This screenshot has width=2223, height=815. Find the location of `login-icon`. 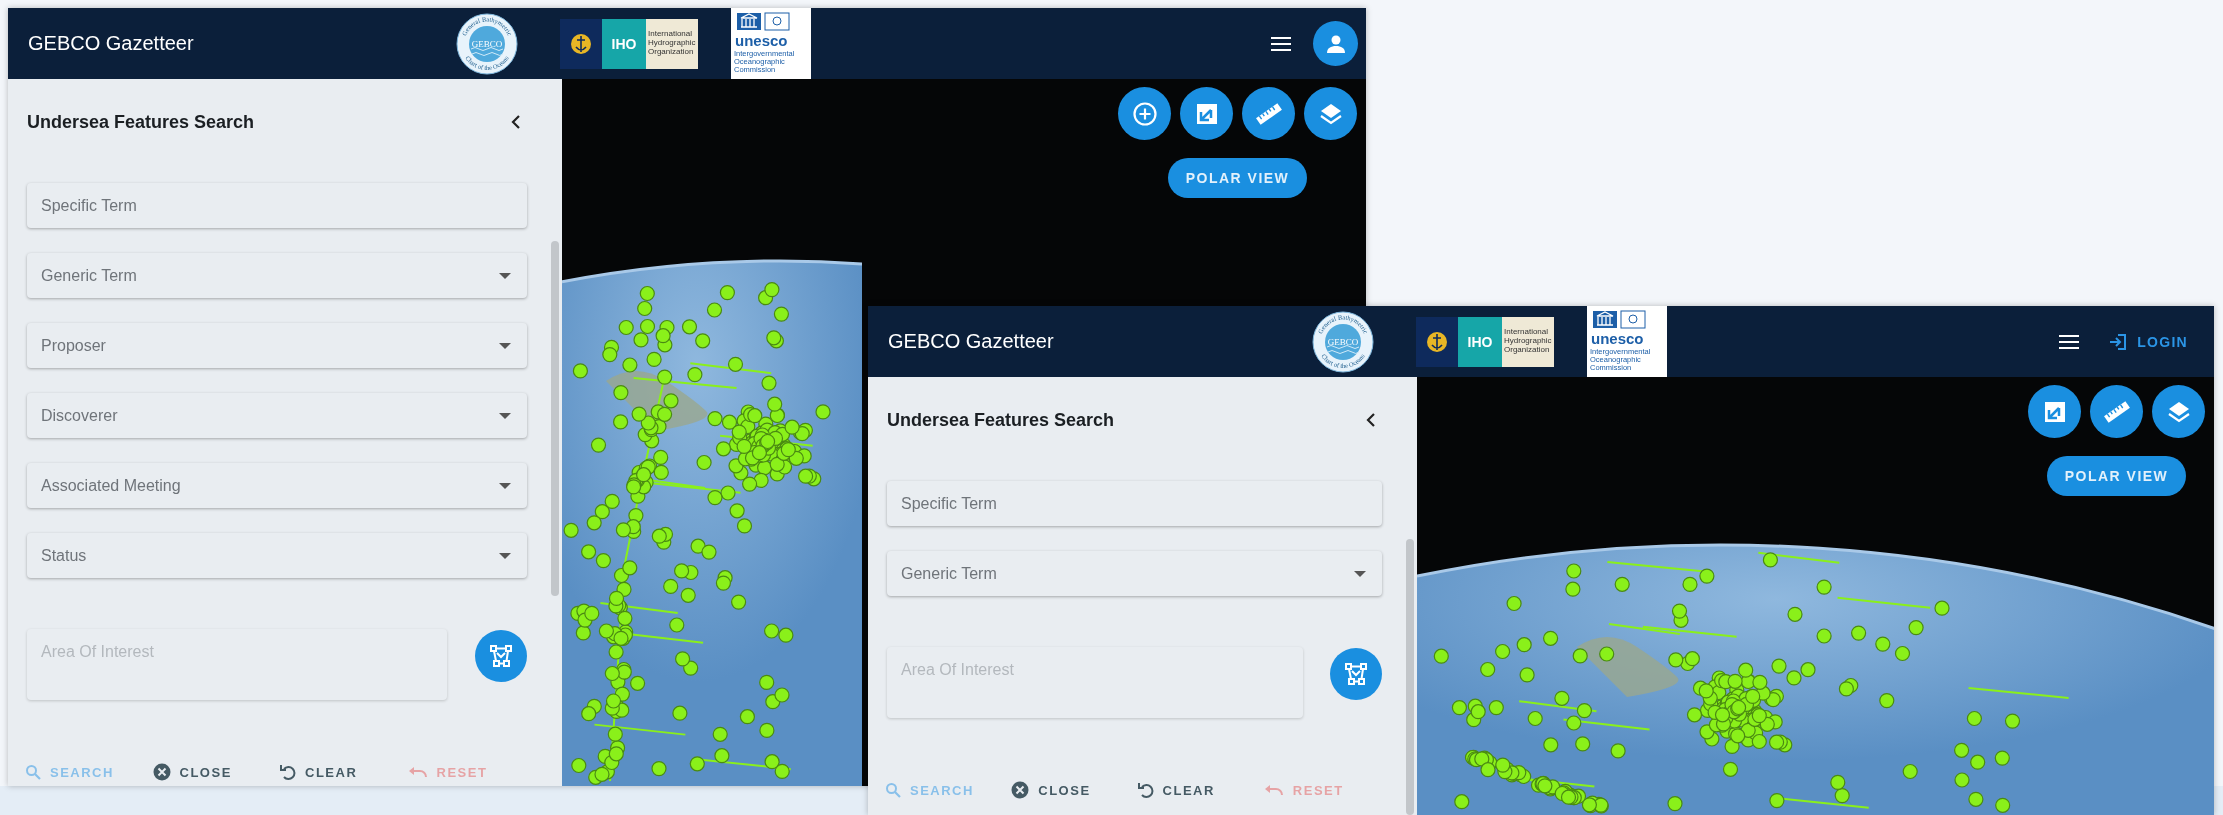

login-icon is located at coordinates (2118, 341).